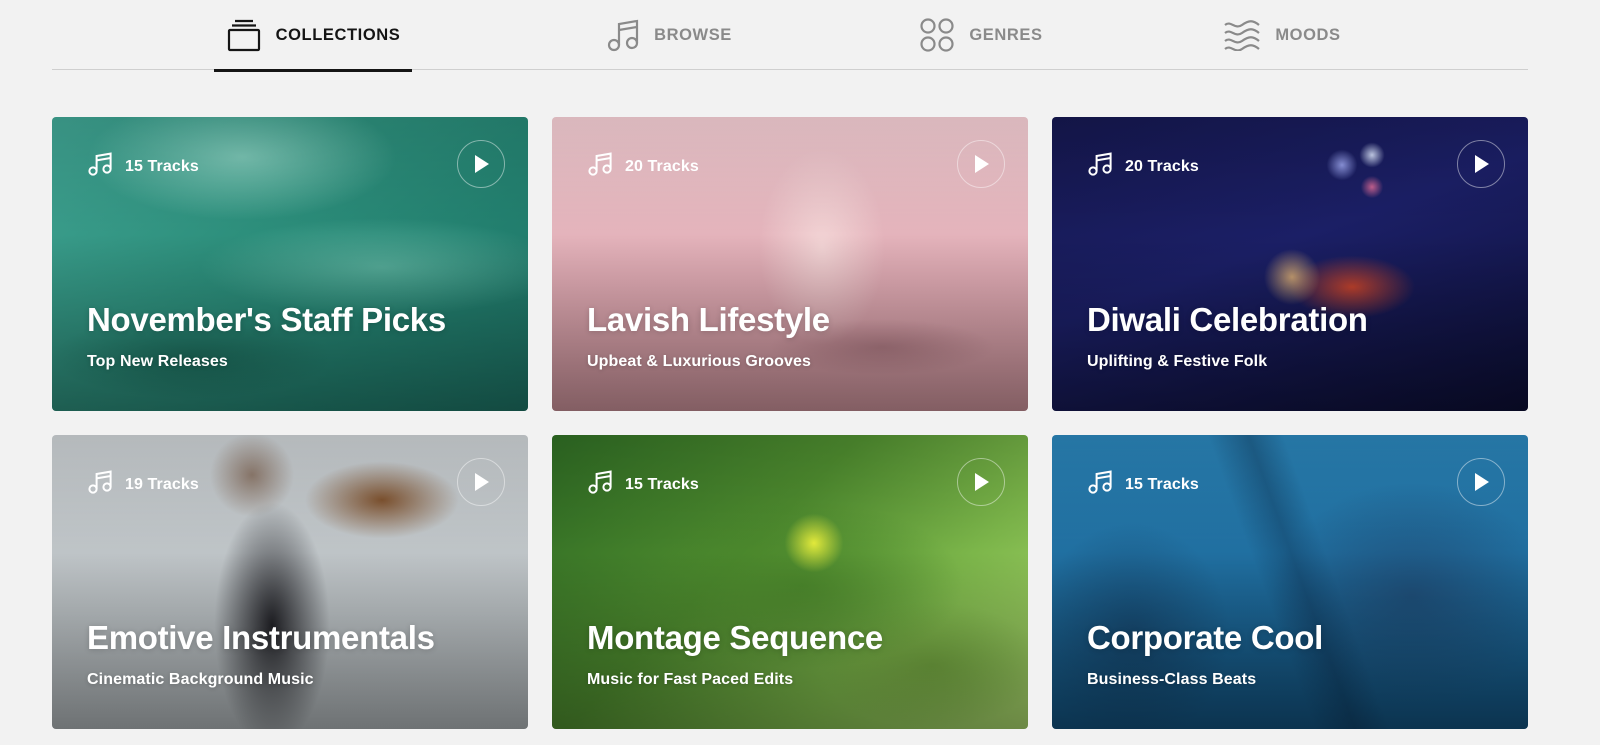 This screenshot has height=745, width=1600. What do you see at coordinates (1242, 35) in the screenshot?
I see `waves-icon` at bounding box center [1242, 35].